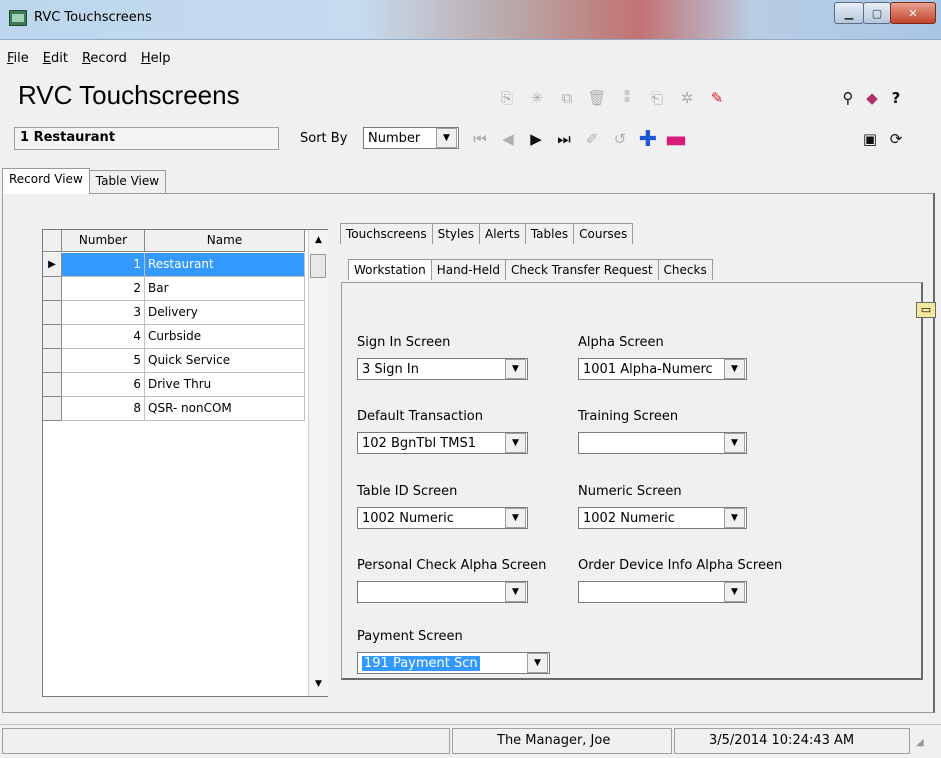 The width and height of the screenshot is (941, 758). What do you see at coordinates (52, 265) in the screenshot?
I see `row-pointer-icon: ▶` at bounding box center [52, 265].